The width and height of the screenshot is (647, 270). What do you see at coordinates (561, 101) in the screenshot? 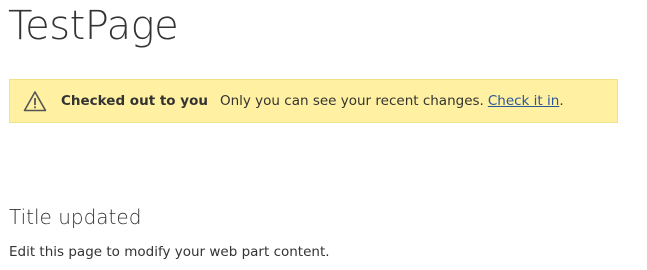
I see `check-in-link-period: .` at bounding box center [561, 101].